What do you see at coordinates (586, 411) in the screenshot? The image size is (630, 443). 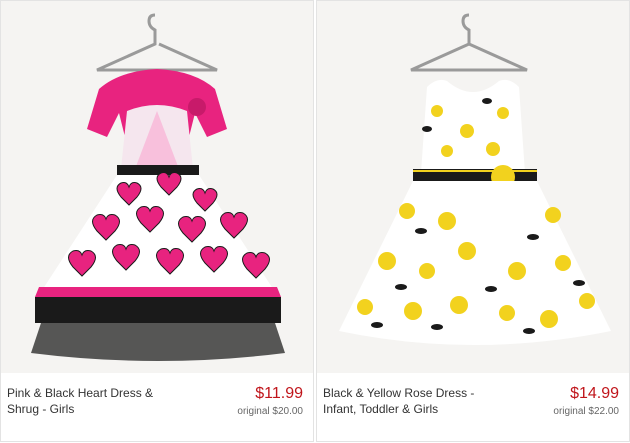 I see `original-price: original $22.00` at bounding box center [586, 411].